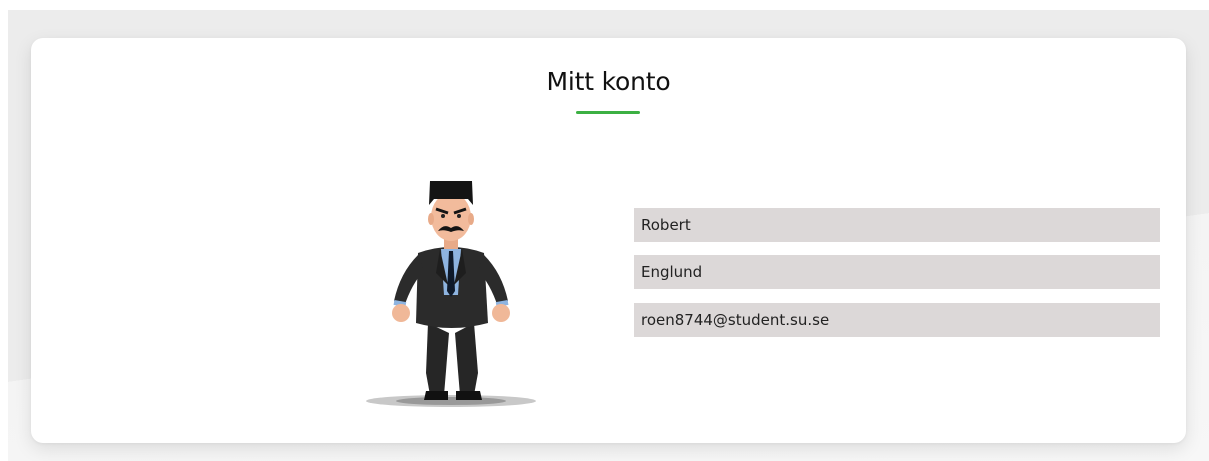 The image size is (1209, 461). Describe the element at coordinates (897, 320) in the screenshot. I see `email-field: roen8744@student.su.se` at that location.